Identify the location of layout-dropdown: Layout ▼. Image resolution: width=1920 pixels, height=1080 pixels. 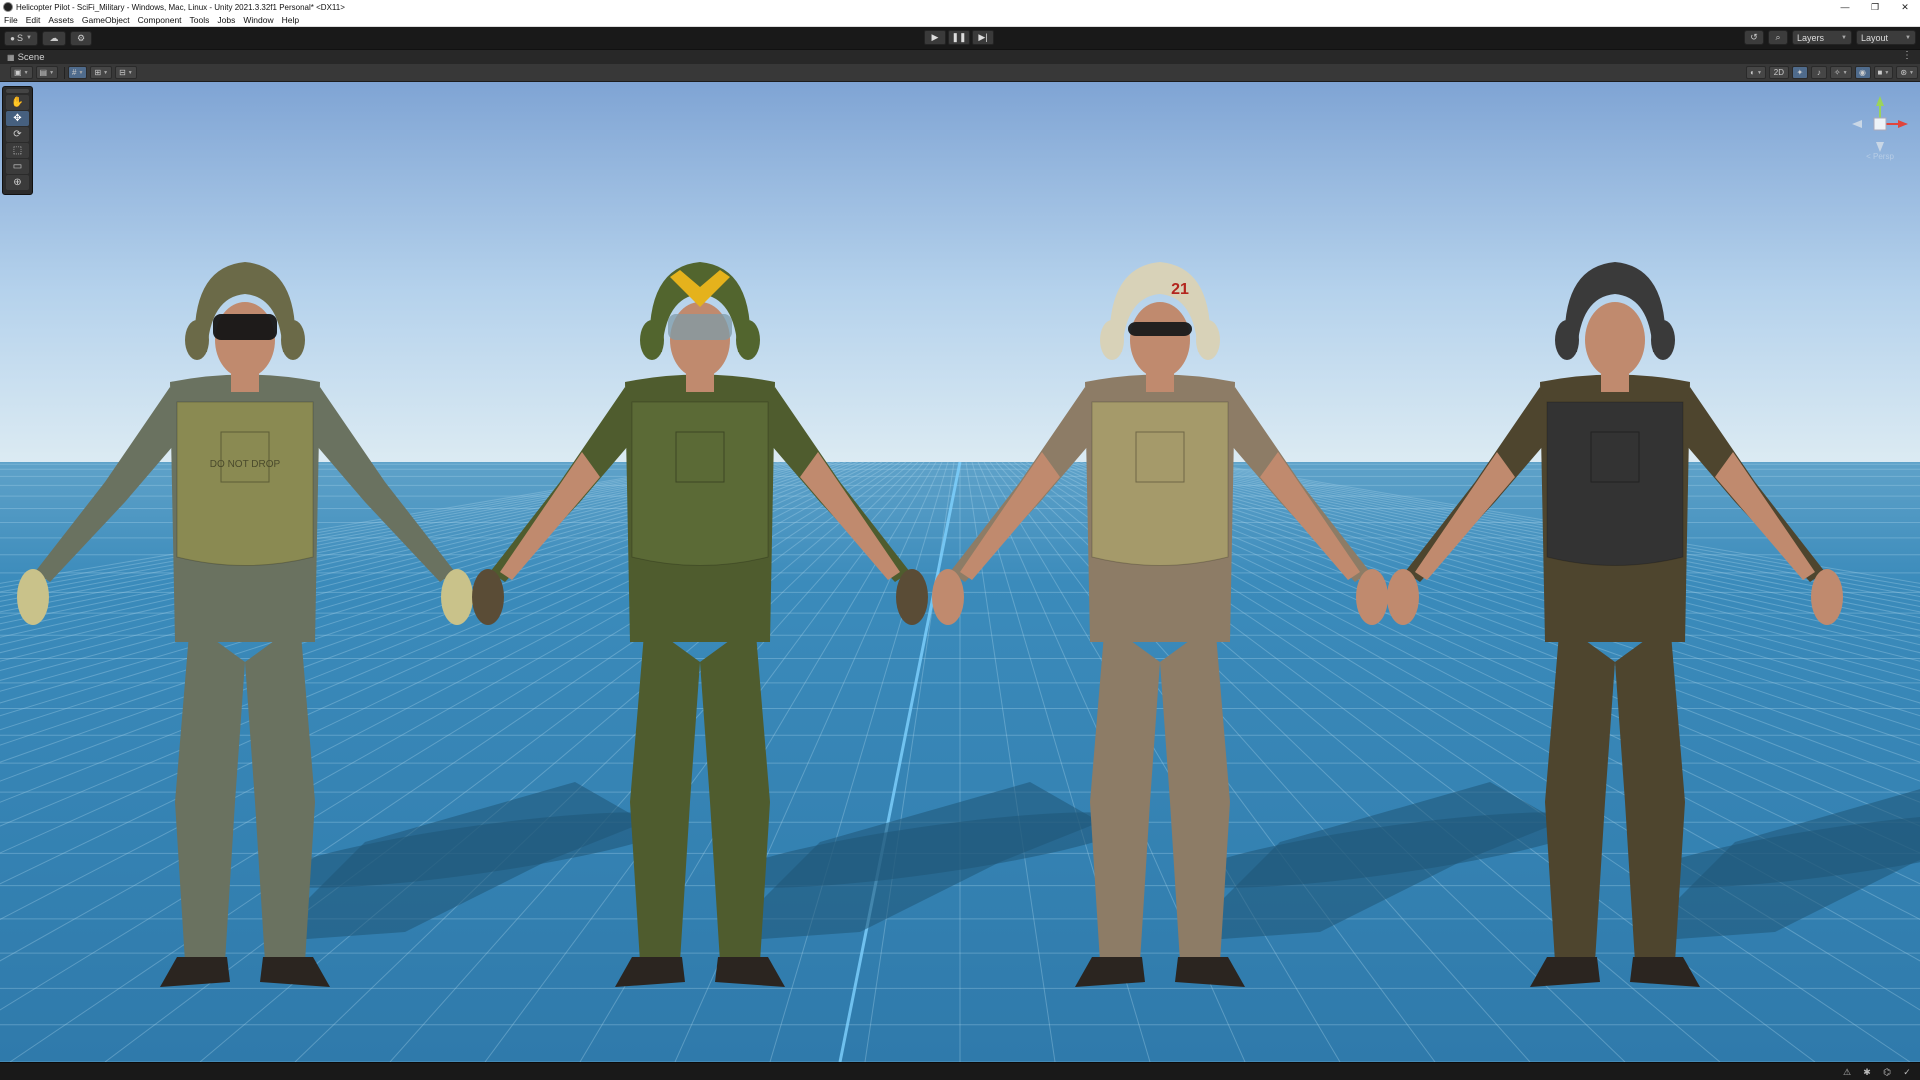
(1886, 37).